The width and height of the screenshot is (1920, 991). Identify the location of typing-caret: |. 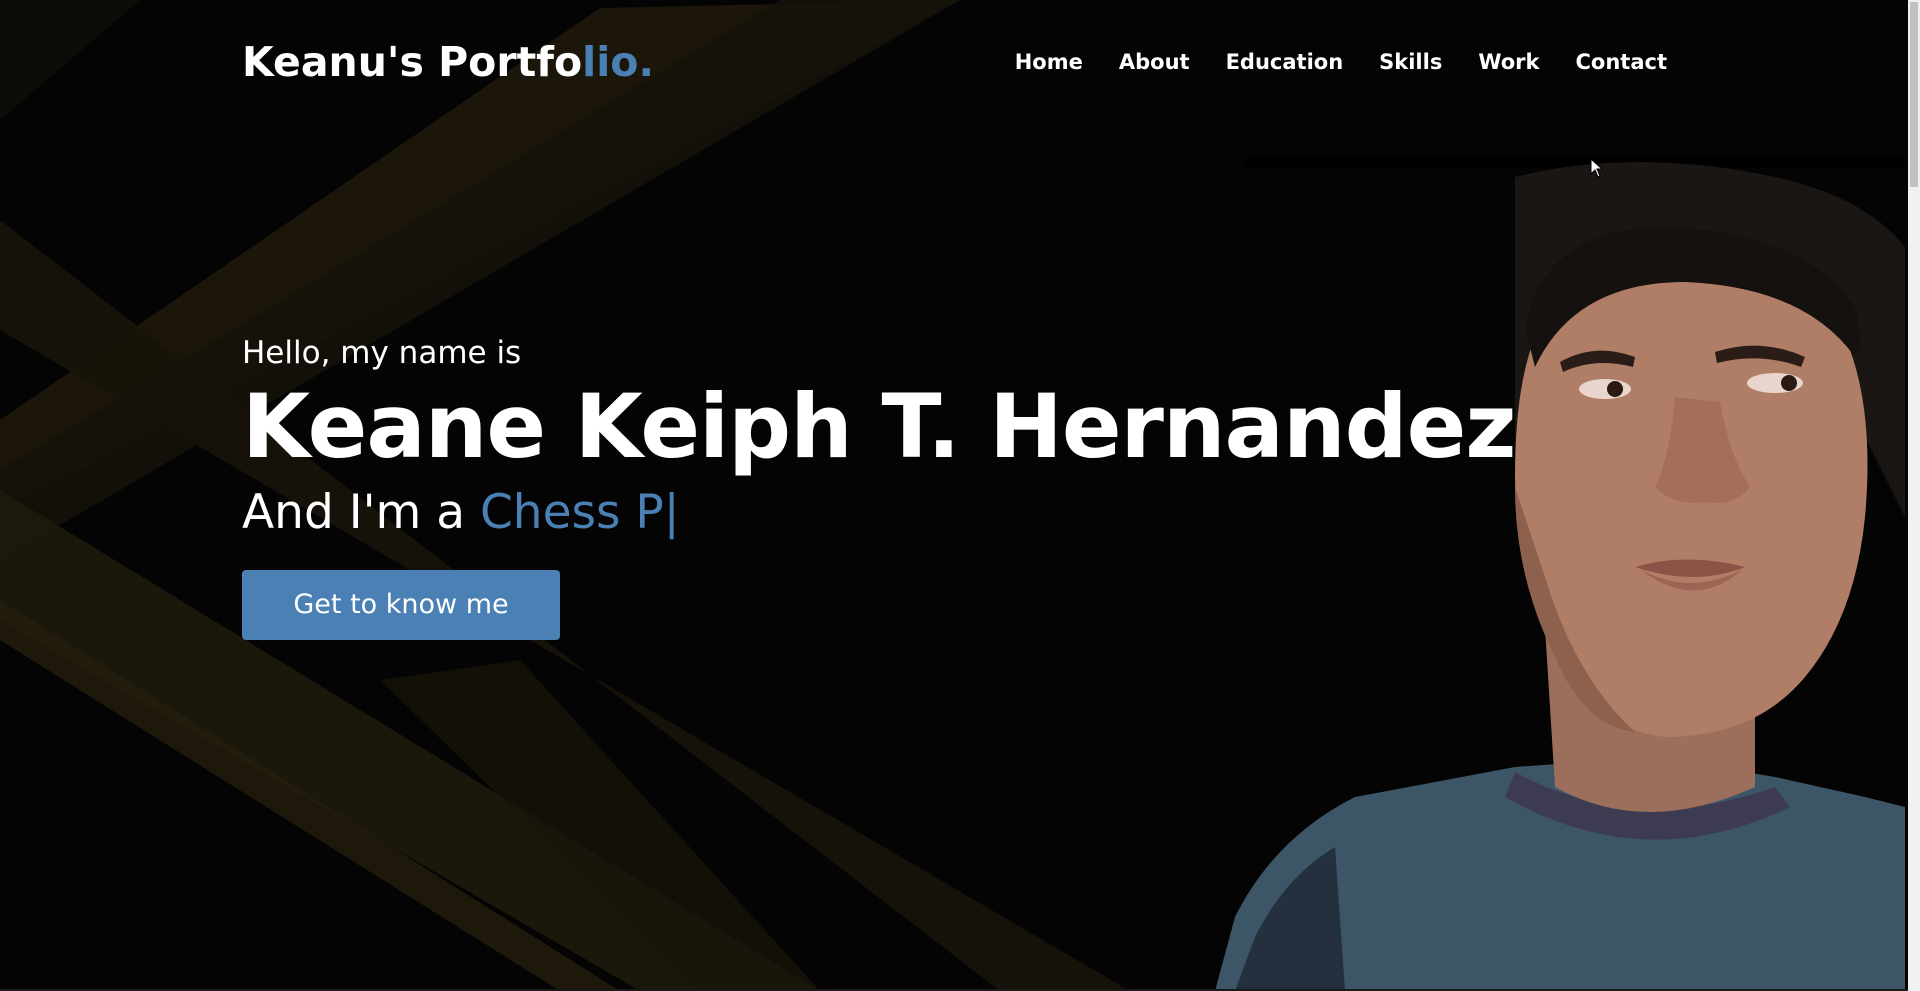
(671, 512).